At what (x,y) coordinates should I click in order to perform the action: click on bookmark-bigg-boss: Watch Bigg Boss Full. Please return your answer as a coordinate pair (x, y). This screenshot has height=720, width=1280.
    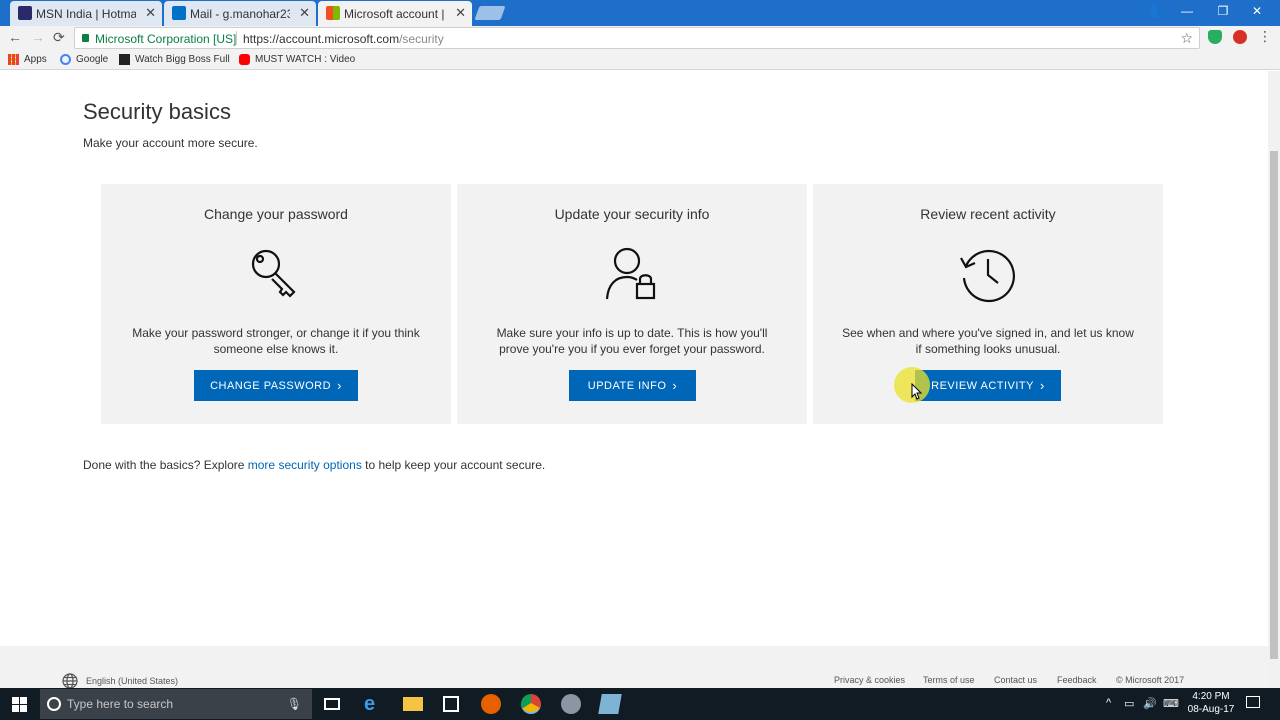
    Looking at the image, I should click on (174, 59).